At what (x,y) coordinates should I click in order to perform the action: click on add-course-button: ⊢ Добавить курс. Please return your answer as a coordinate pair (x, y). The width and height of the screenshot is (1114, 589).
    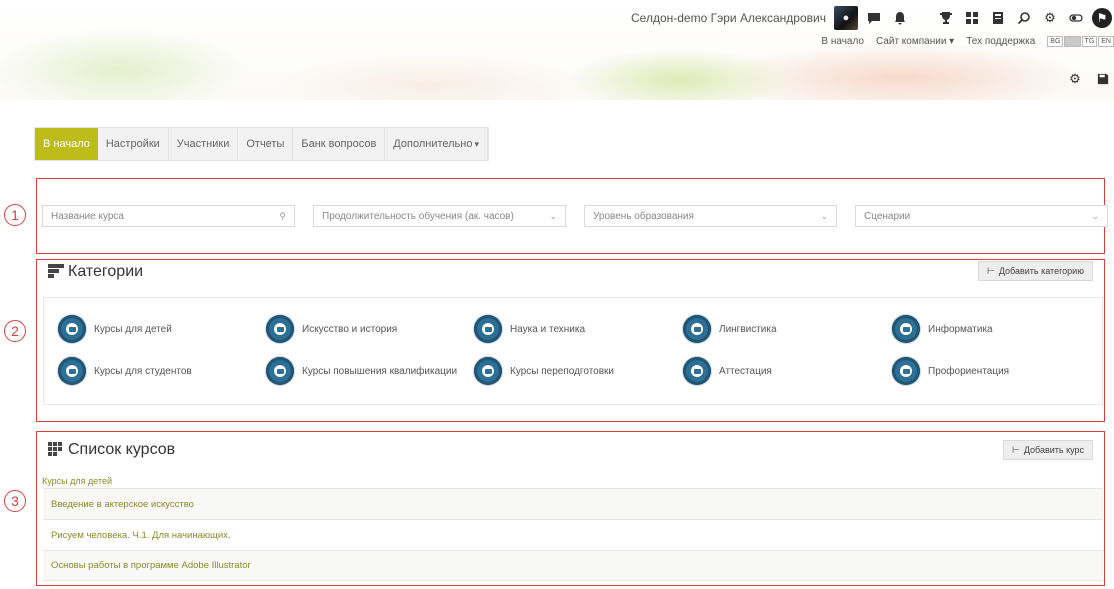
    Looking at the image, I should click on (1048, 450).